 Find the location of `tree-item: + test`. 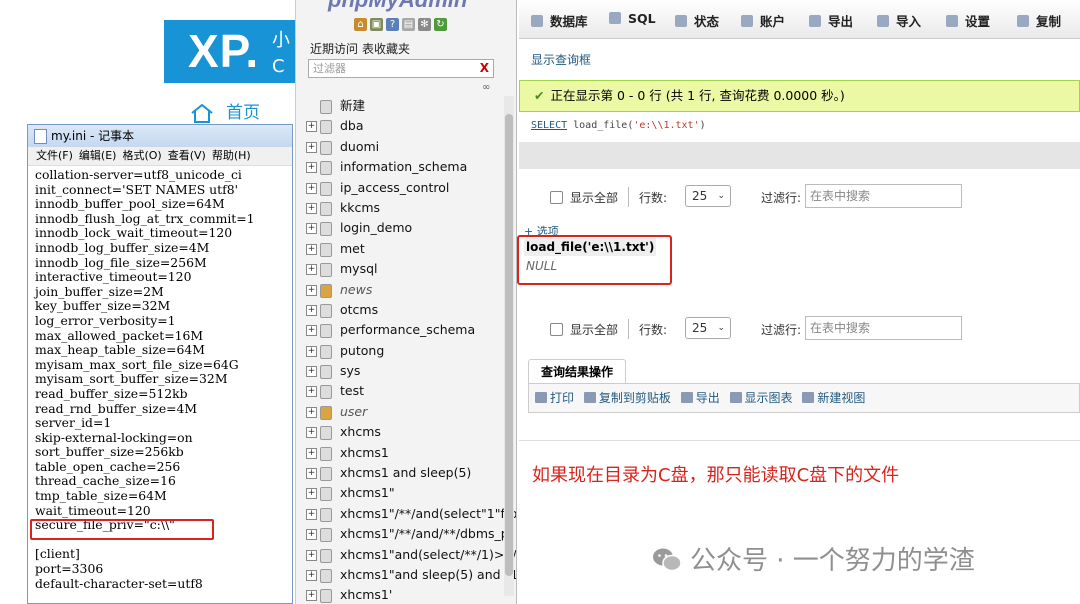

tree-item: + test is located at coordinates (404, 391).